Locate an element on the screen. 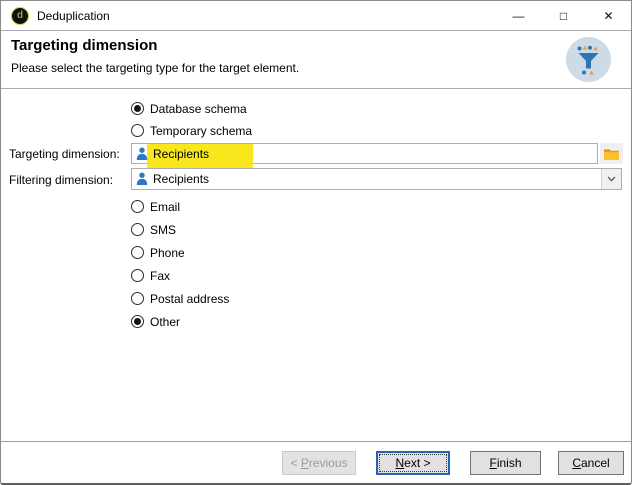  folder-icon is located at coordinates (611, 154).